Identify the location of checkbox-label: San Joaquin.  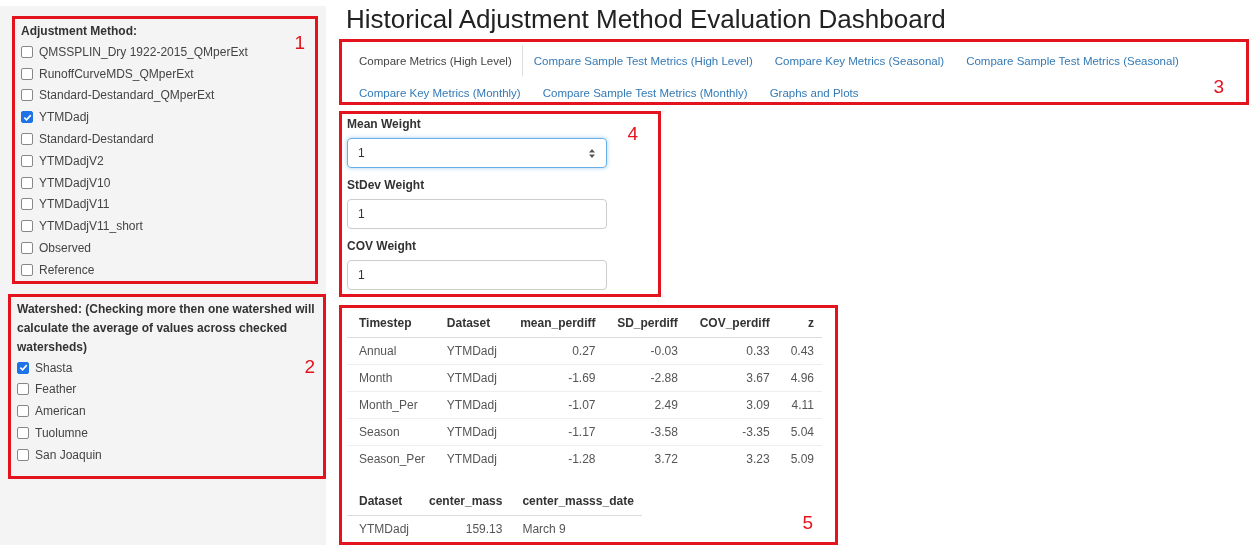
(68, 454).